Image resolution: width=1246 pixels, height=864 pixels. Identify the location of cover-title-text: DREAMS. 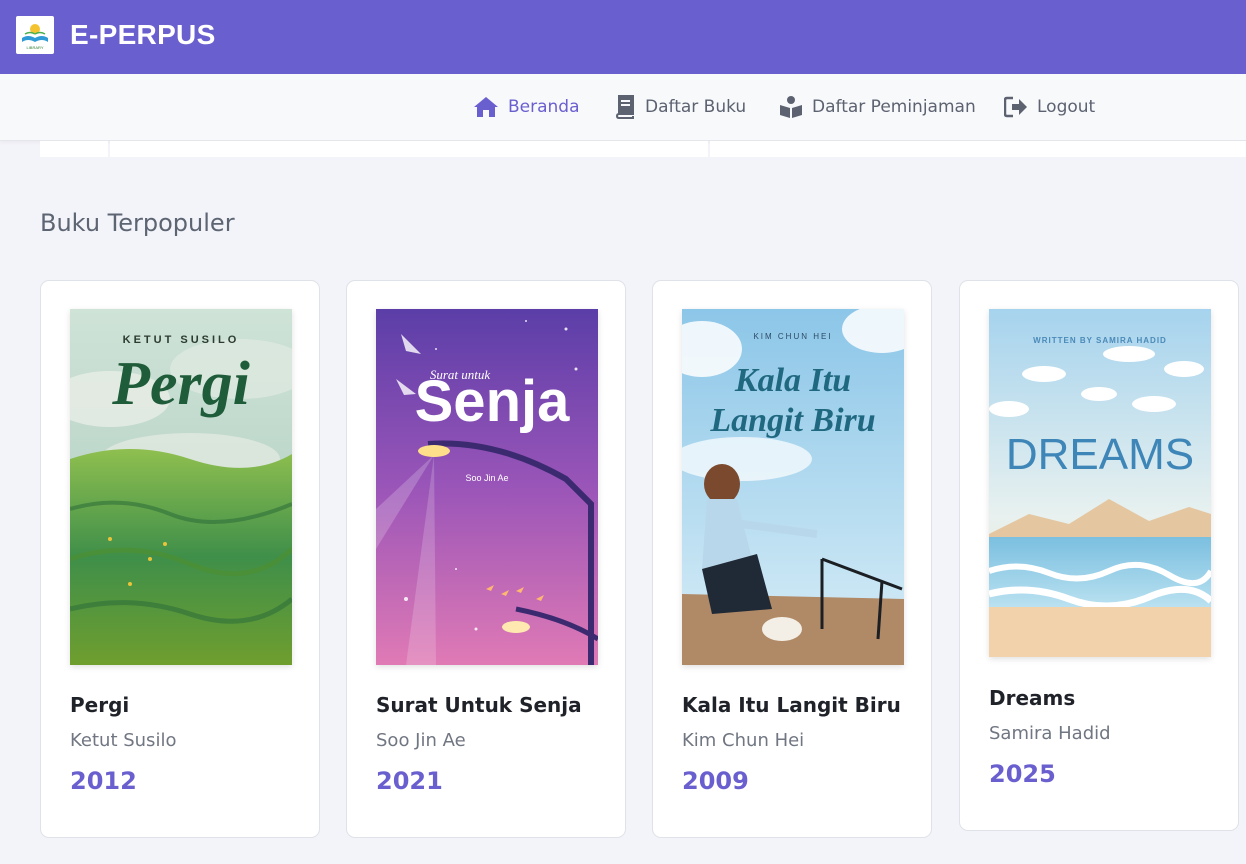
(1100, 454).